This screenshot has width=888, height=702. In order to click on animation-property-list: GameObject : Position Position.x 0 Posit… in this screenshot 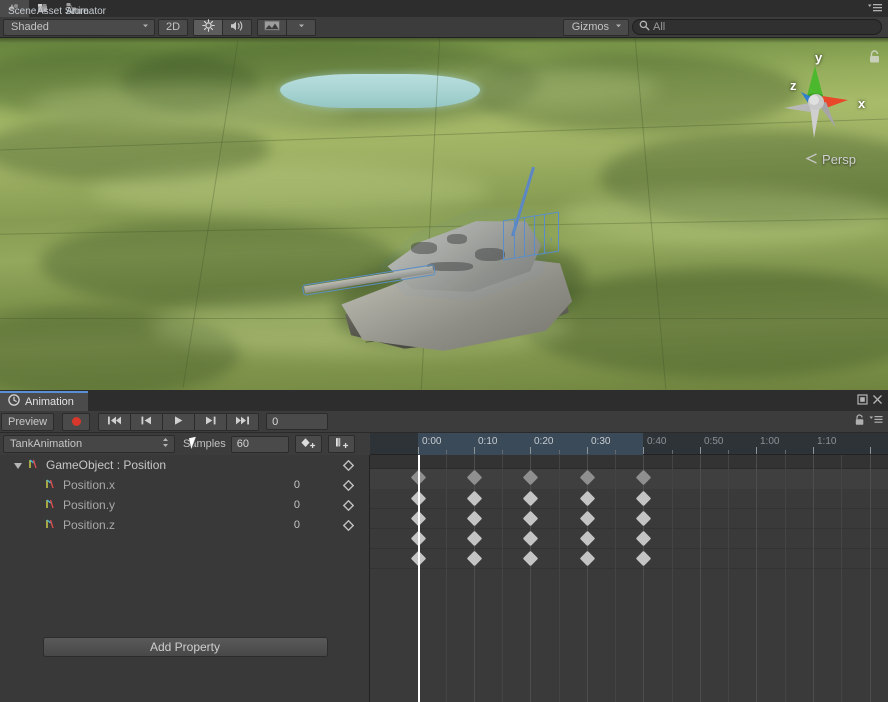, I will do `click(185, 578)`.